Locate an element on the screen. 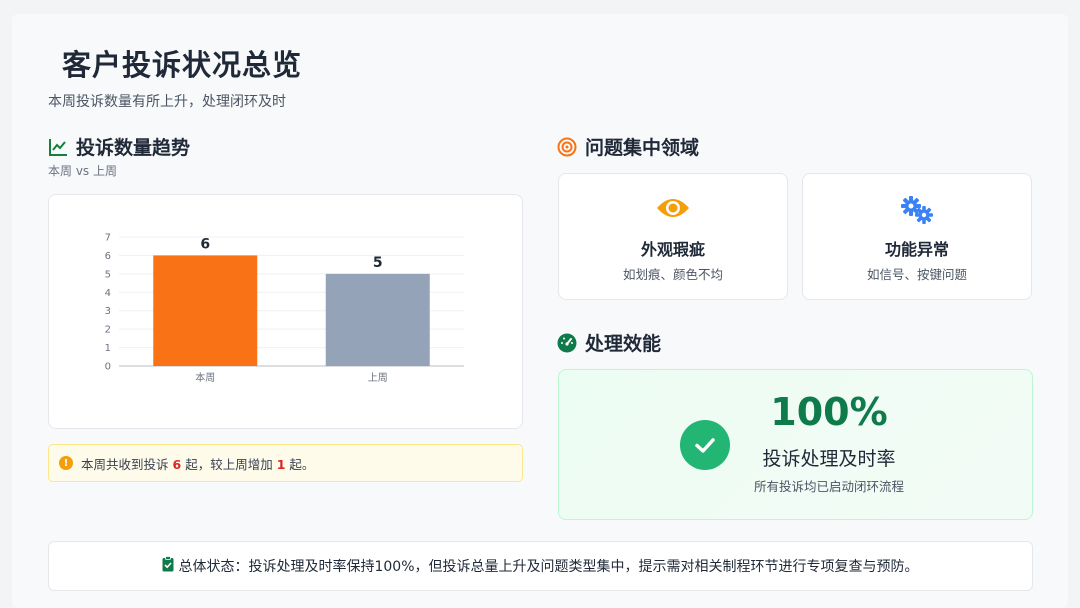 This screenshot has height=608, width=1080. y-tick-label: 1 is located at coordinates (108, 348).